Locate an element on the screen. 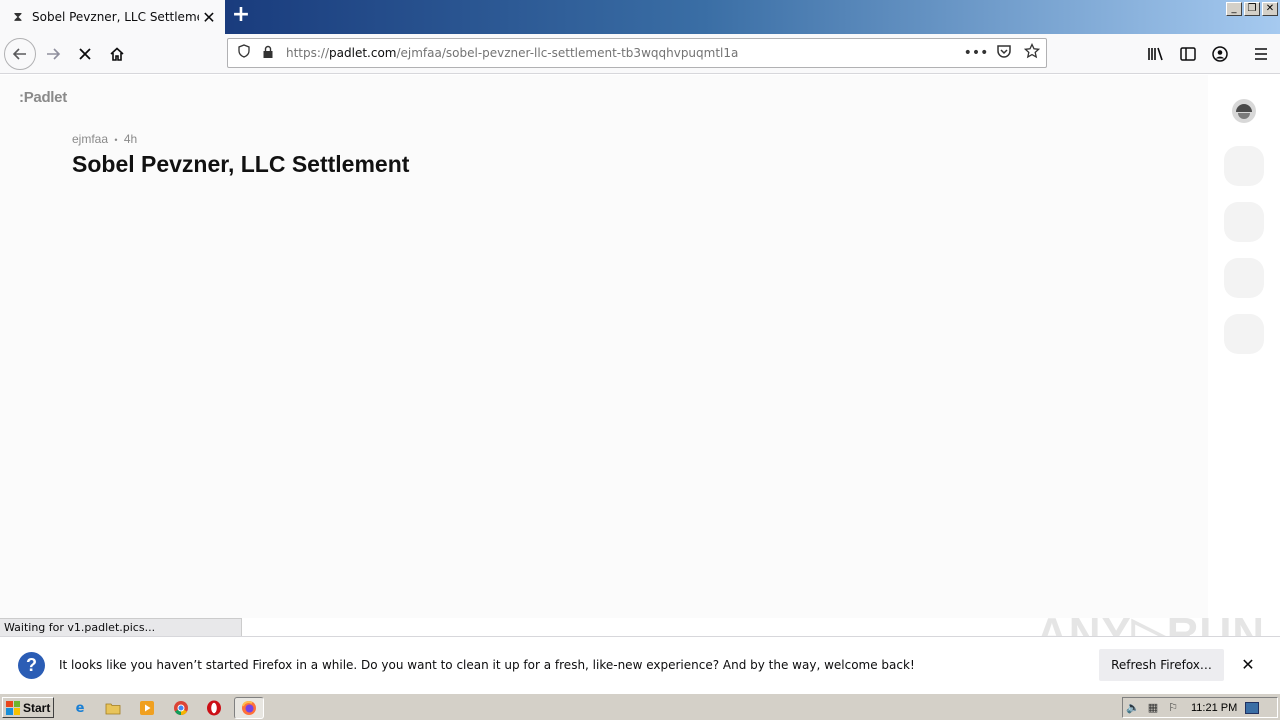 The width and height of the screenshot is (1280, 720). tracking-shield-icon is located at coordinates (244, 53).